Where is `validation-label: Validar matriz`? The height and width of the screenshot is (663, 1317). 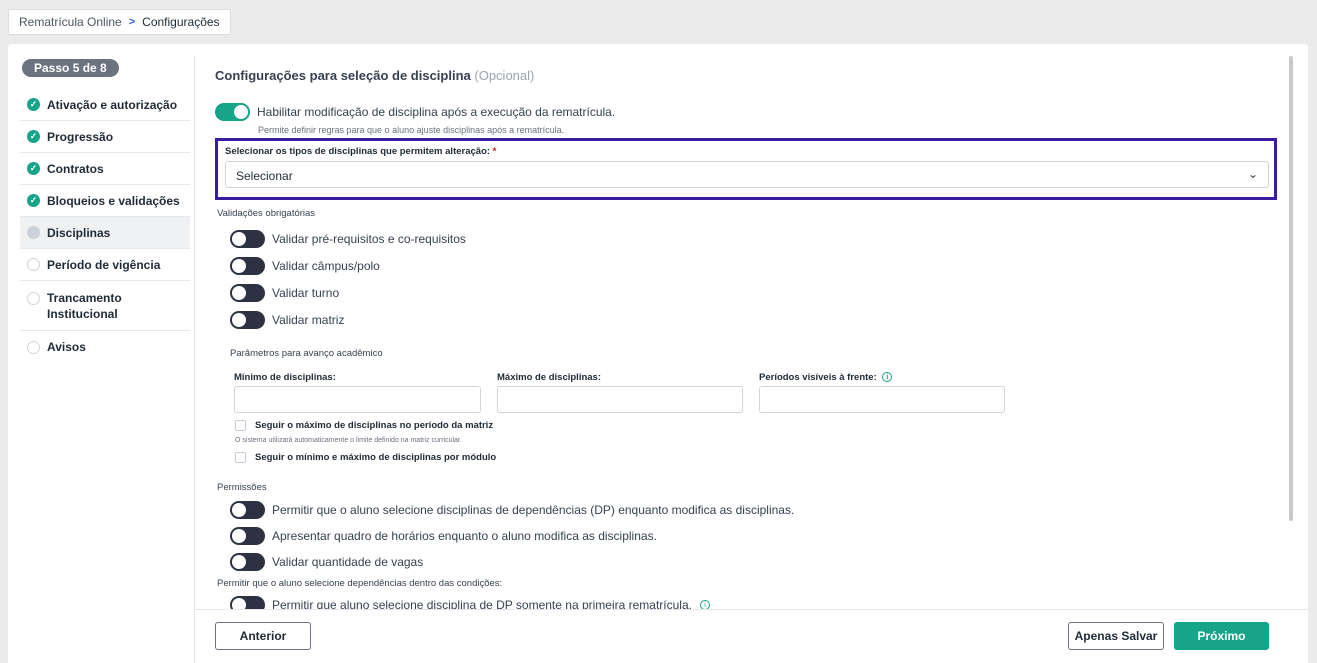 validation-label: Validar matriz is located at coordinates (308, 320).